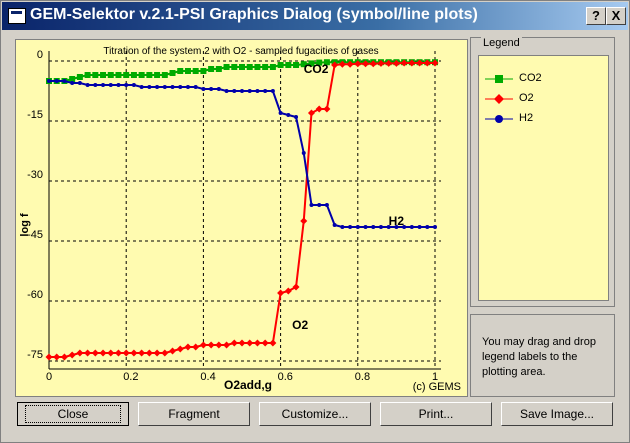 This screenshot has width=630, height=443. I want to click on y-tick-label: -15, so click(35, 115).